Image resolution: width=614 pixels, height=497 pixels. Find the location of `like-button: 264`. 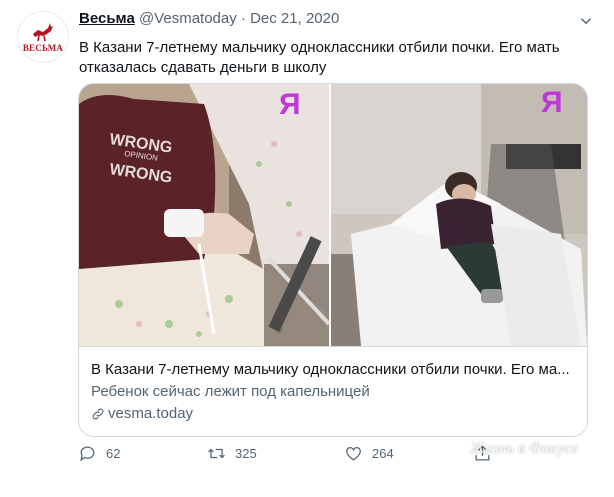

like-button: 264 is located at coordinates (369, 453).